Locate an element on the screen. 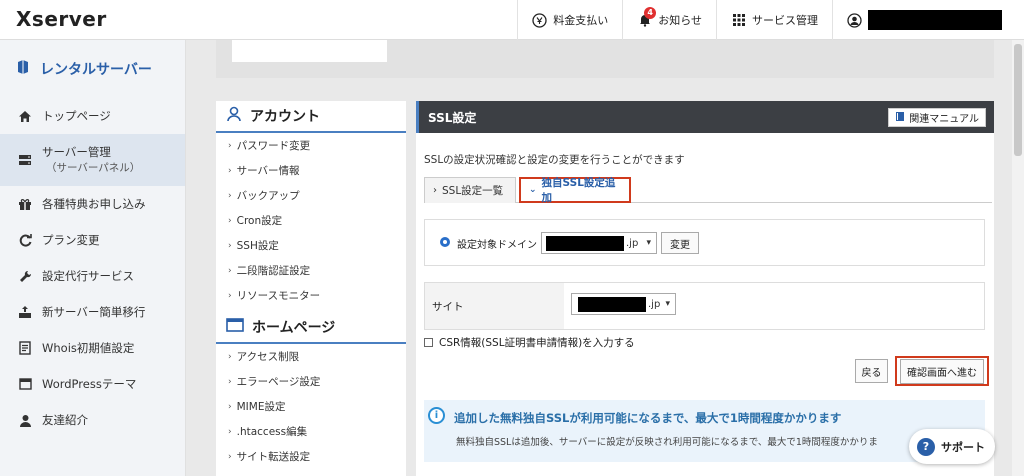 The image size is (1024, 476). sidebar-item-setup-service: 設定代行サービス is located at coordinates (92, 276).